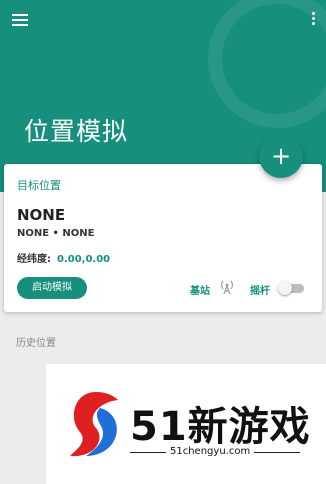 This screenshot has height=484, width=326. I want to click on base-station-label: 基站, so click(200, 291).